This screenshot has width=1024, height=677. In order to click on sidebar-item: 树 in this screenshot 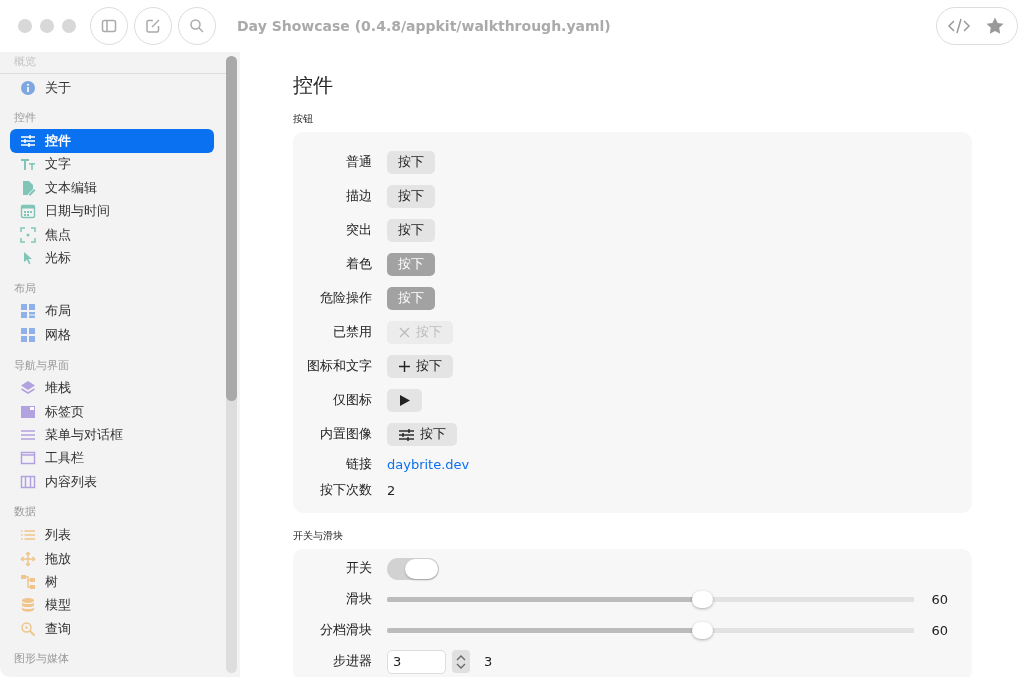, I will do `click(112, 582)`.